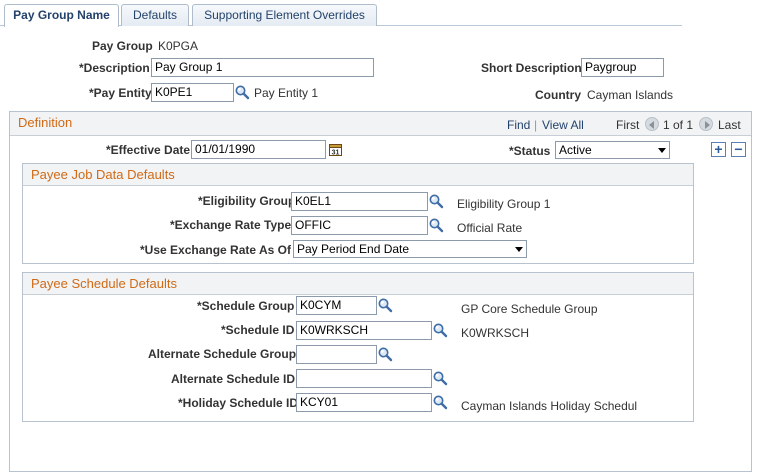 This screenshot has height=476, width=757. Describe the element at coordinates (155, 15) in the screenshot. I see `tab-defaults: Defaults` at that location.